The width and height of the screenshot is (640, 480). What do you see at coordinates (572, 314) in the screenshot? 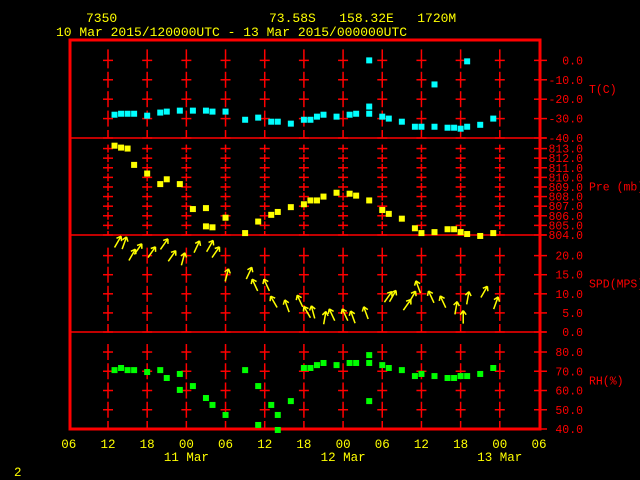
I see `y-tick-label: 5.0` at bounding box center [572, 314].